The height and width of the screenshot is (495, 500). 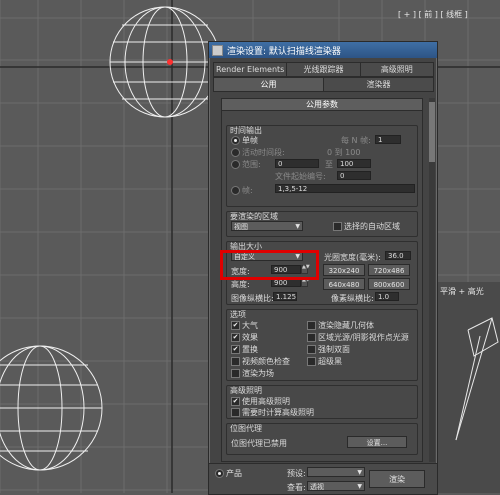 I want to click on advanced-lighting-title: 高级照明, so click(x=246, y=390).